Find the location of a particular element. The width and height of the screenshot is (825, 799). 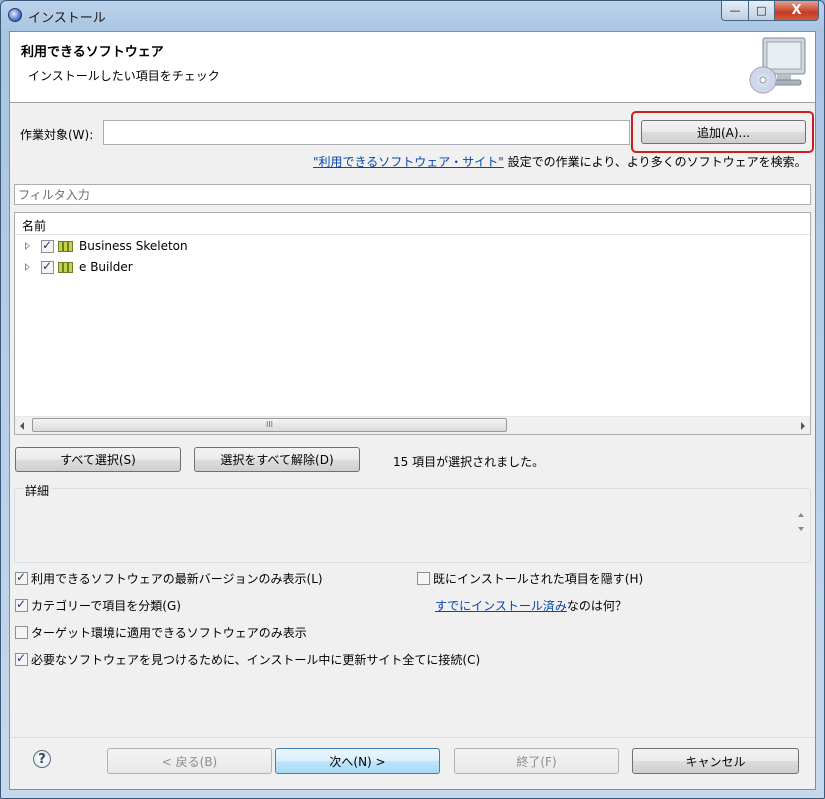

scroll-left-icon is located at coordinates (22, 426).